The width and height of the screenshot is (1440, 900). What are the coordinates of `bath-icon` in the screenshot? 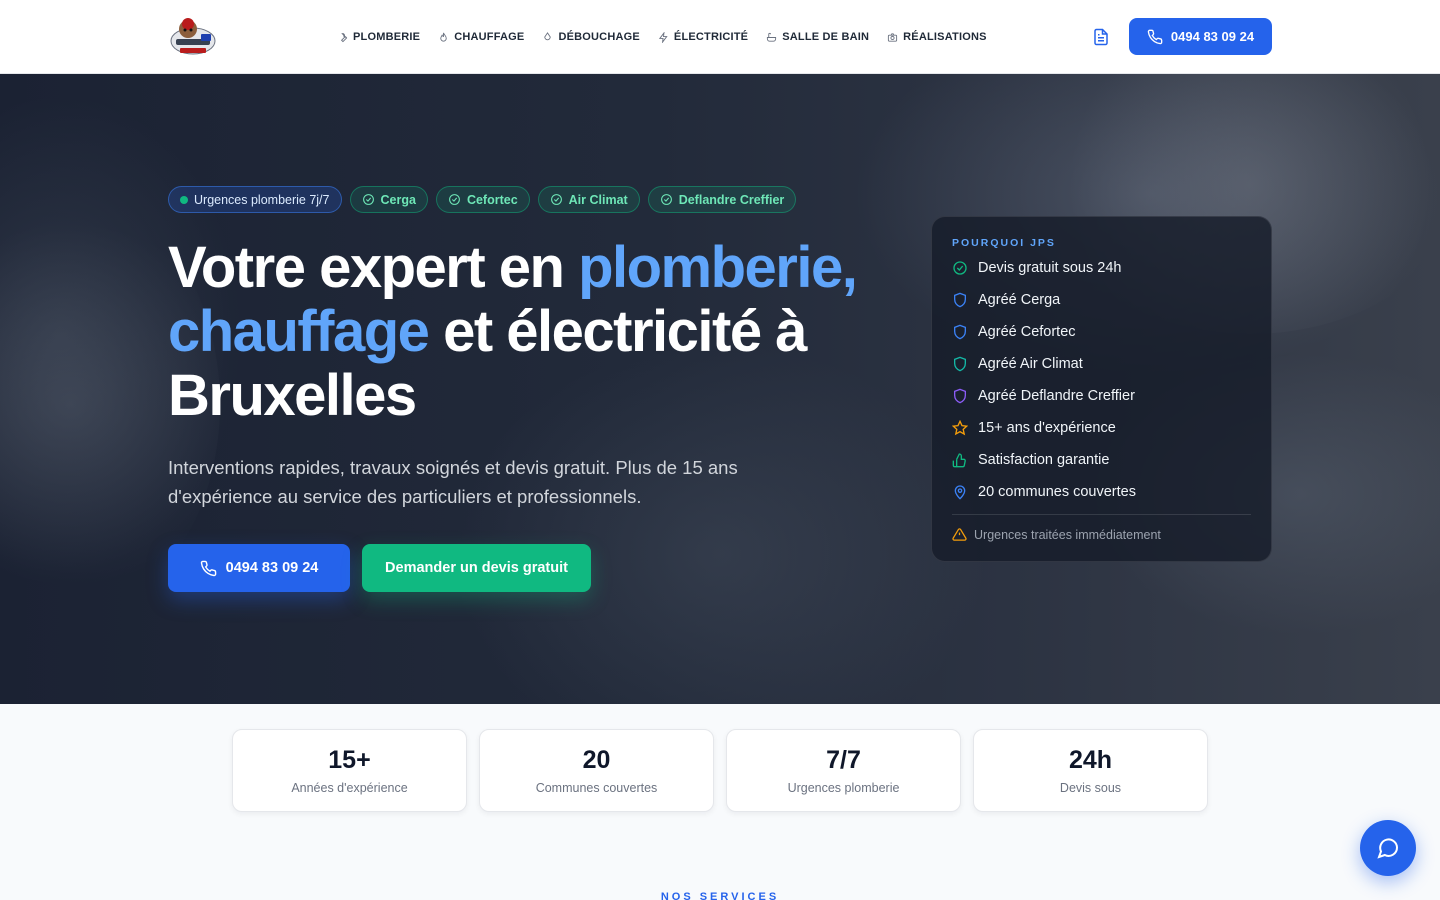 It's located at (772, 37).